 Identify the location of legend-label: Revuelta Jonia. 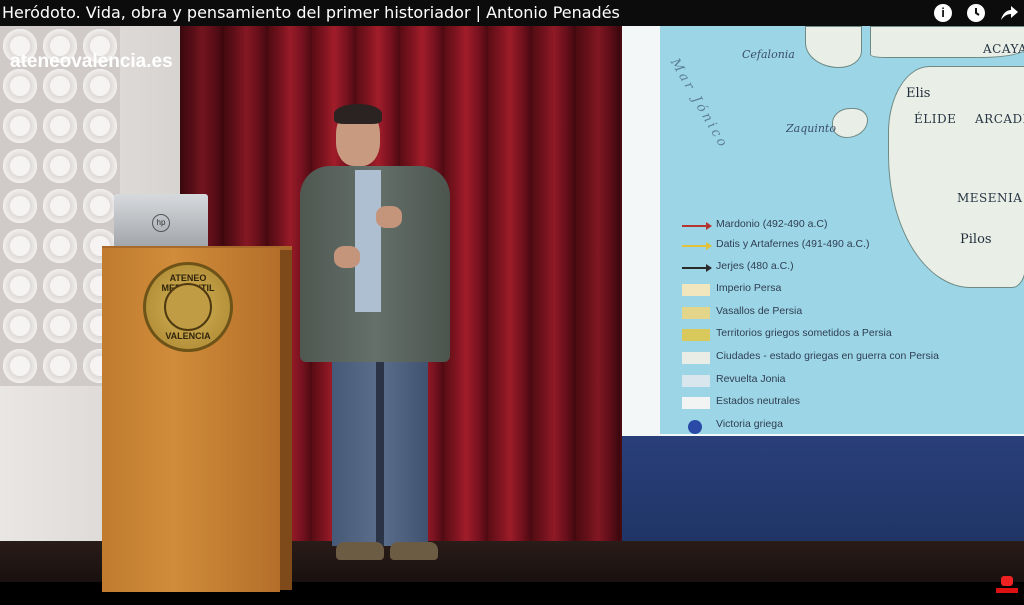
(751, 379).